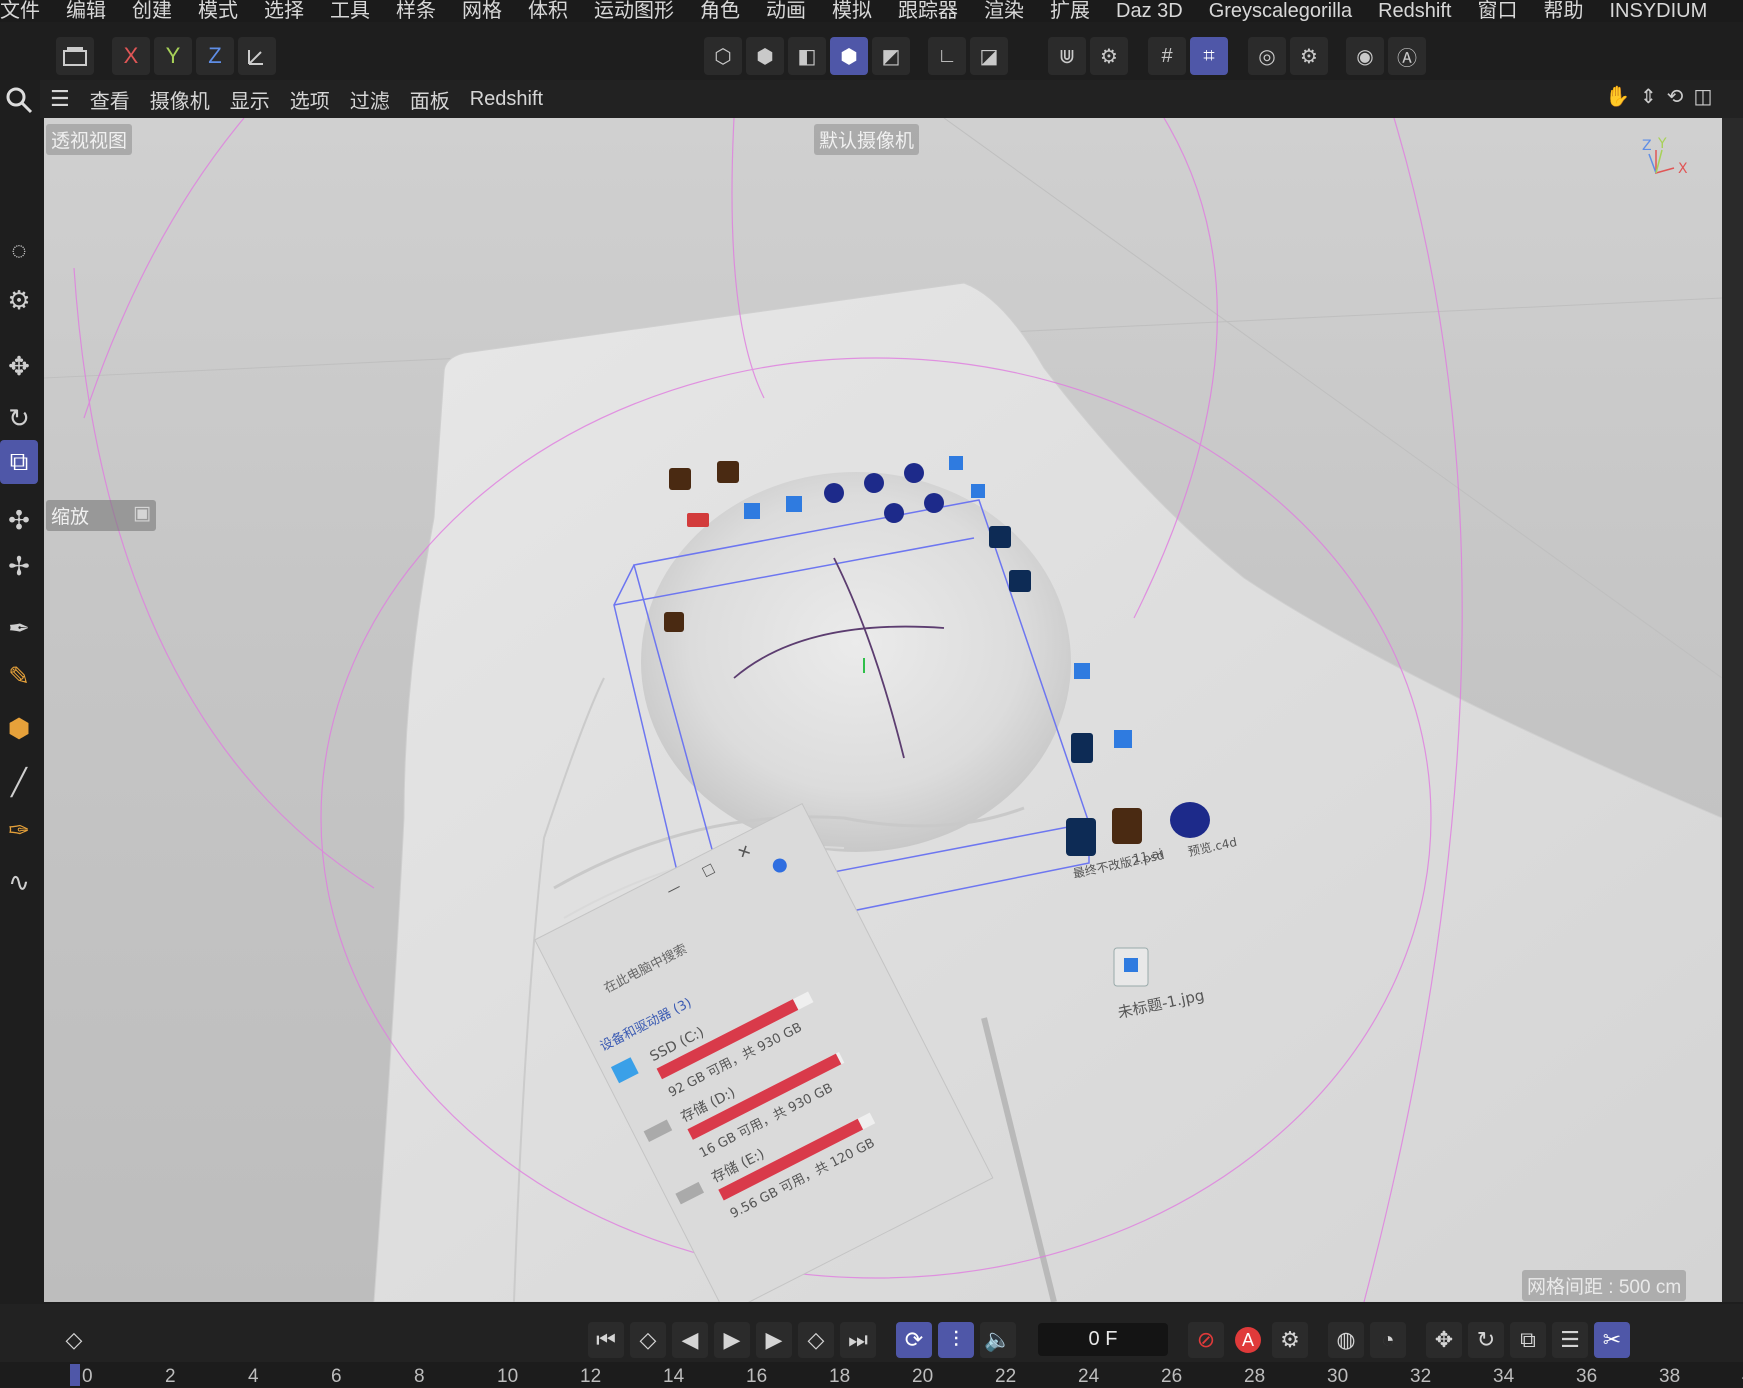 This screenshot has height=1388, width=1743. What do you see at coordinates (75, 56) in the screenshot?
I see `undo-view-button` at bounding box center [75, 56].